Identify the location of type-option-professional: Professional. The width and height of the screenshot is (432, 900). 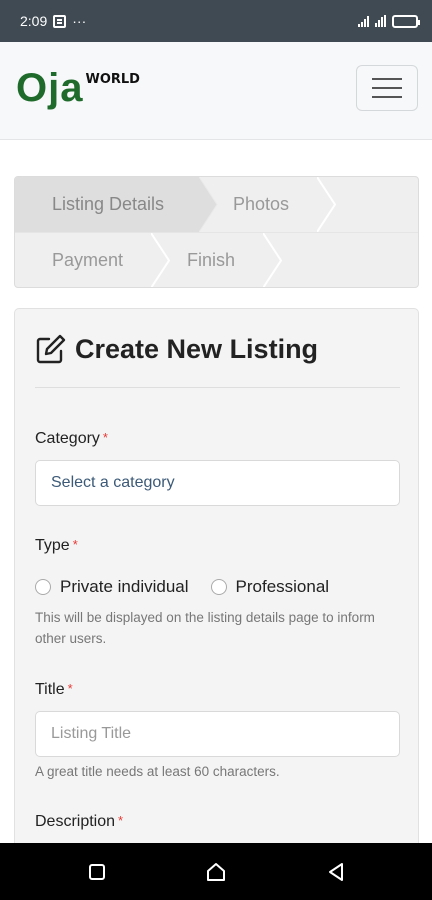
(270, 587).